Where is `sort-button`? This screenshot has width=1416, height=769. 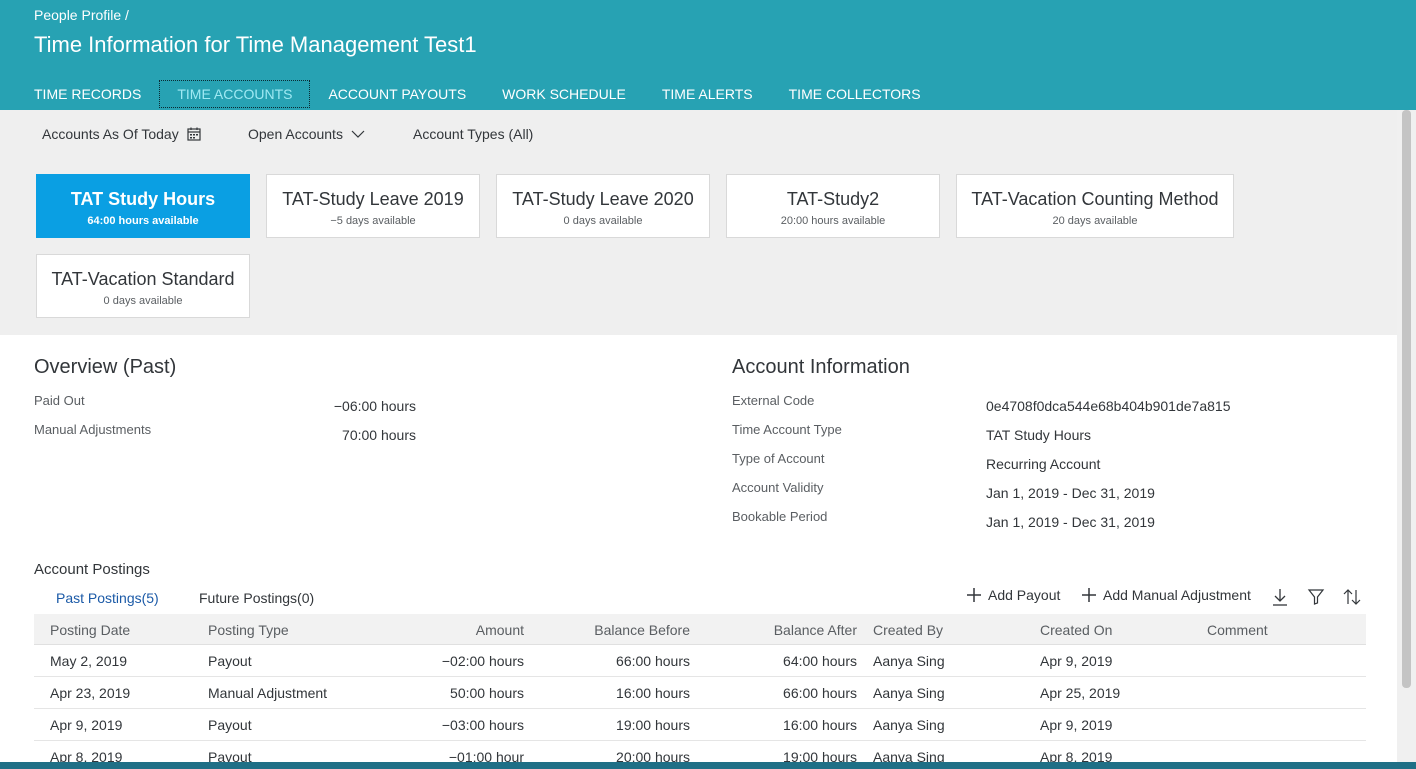 sort-button is located at coordinates (1352, 599).